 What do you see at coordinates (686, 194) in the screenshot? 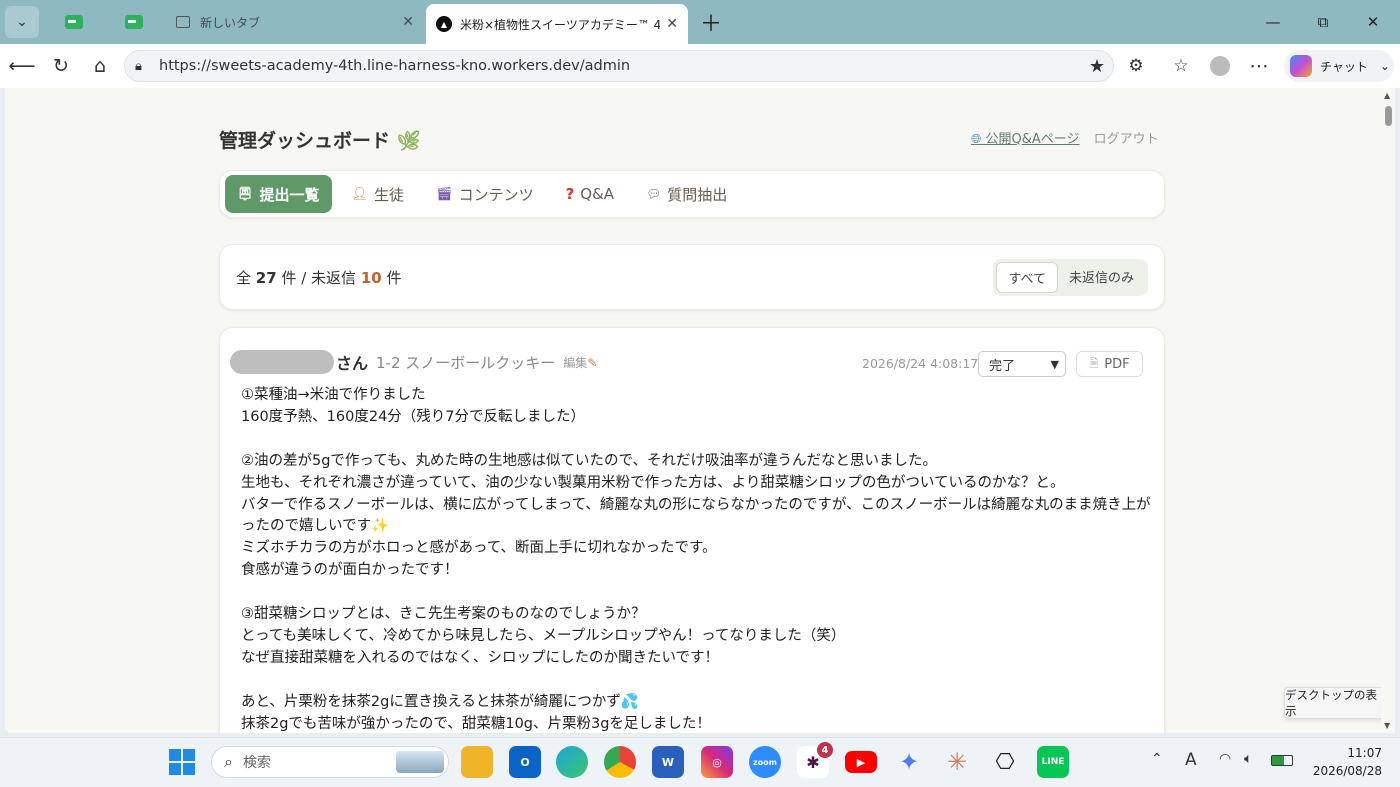
I see `tab-question-extract: 💬︎ 質問抽出` at bounding box center [686, 194].